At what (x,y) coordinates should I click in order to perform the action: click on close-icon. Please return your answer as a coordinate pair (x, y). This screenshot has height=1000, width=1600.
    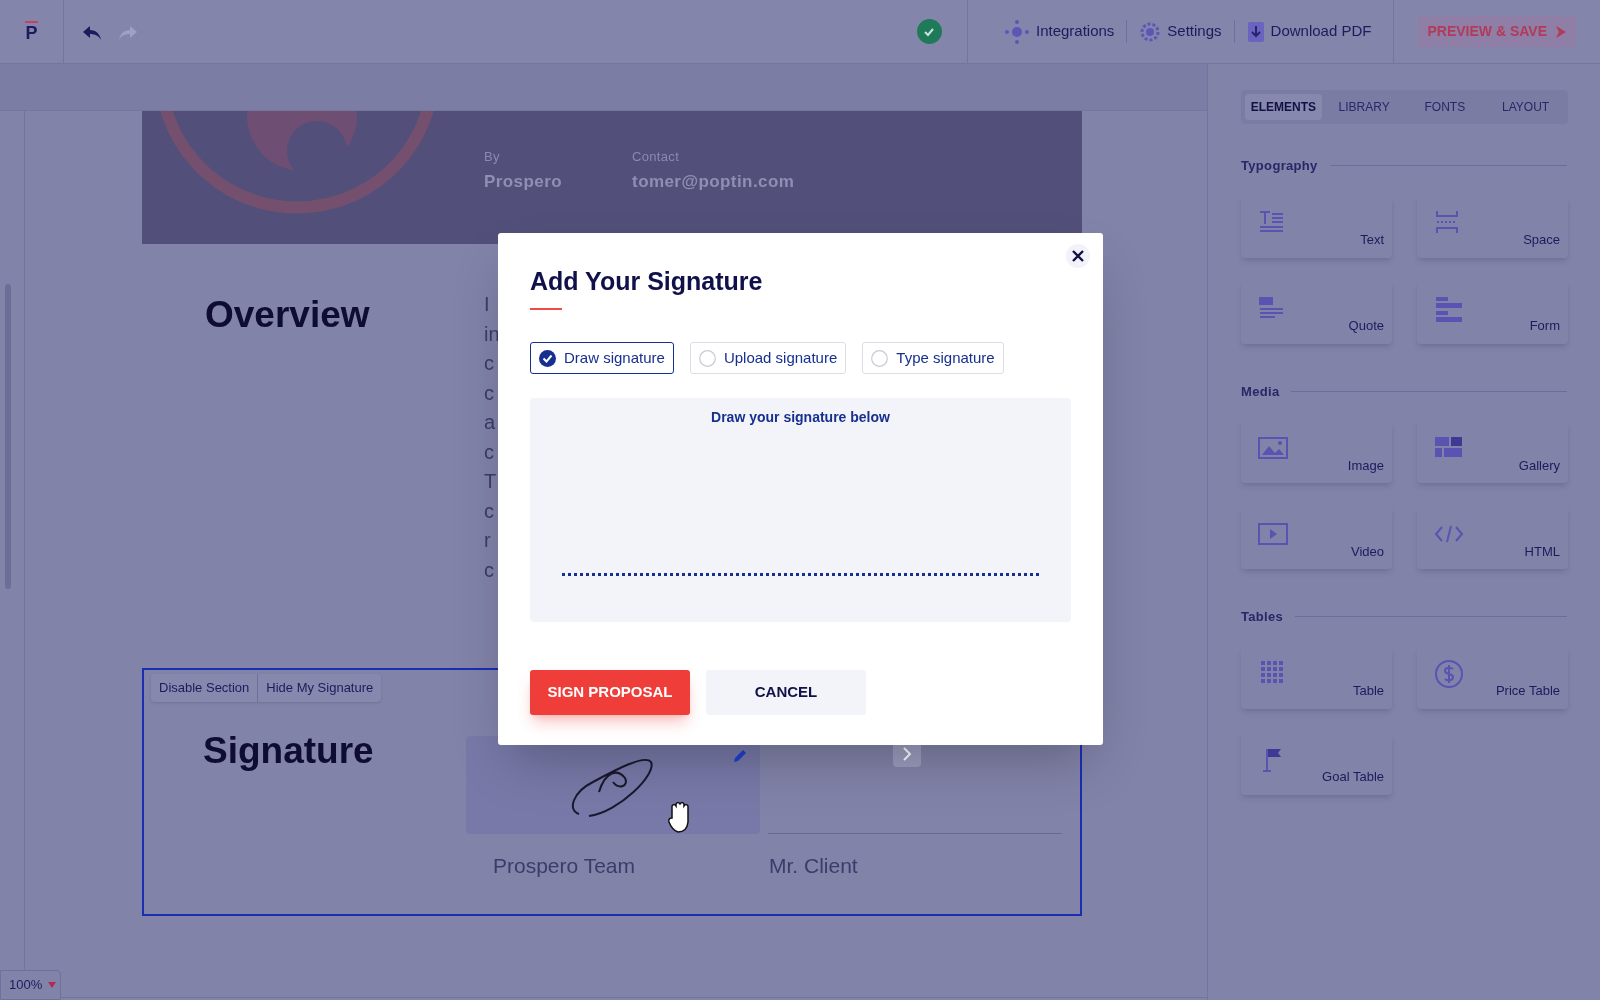
    Looking at the image, I should click on (1078, 256).